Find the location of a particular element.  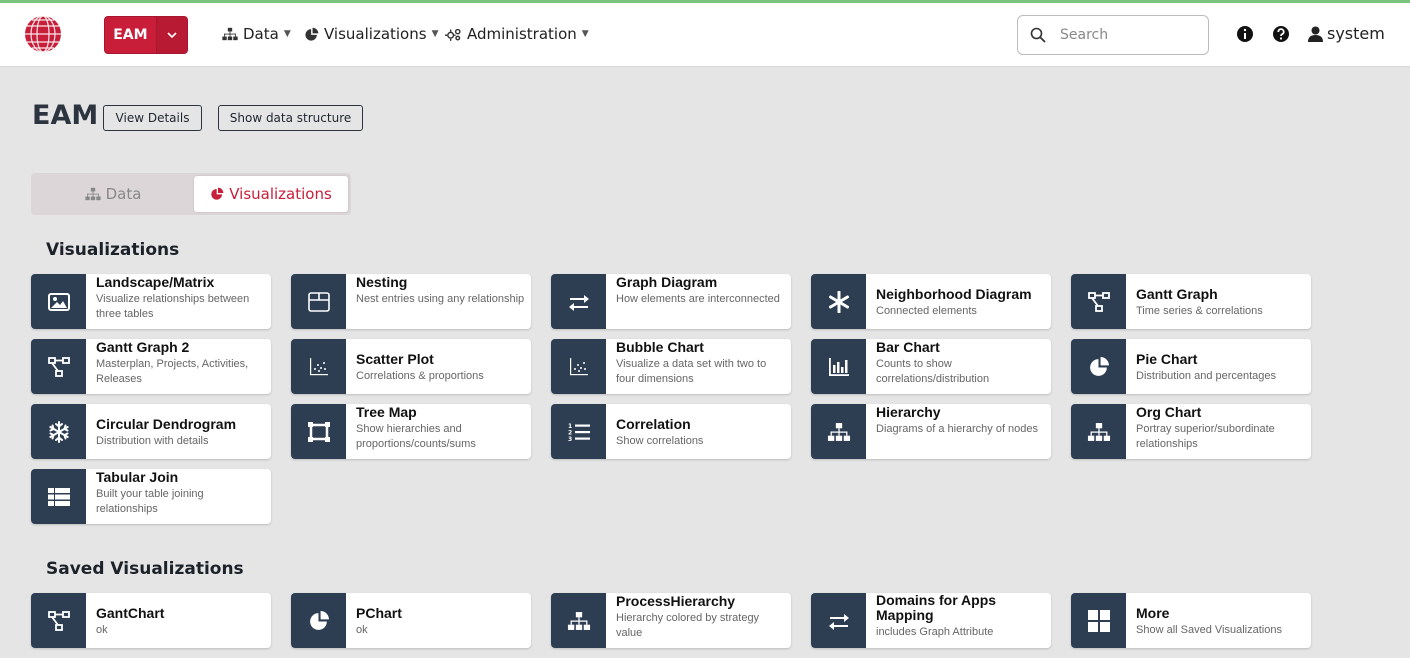

image-icon is located at coordinates (58, 301).